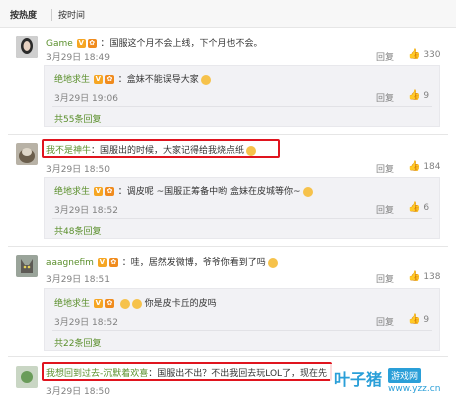 The height and width of the screenshot is (400, 456). Describe the element at coordinates (426, 208) in the screenshot. I see `like-count: 6` at that location.